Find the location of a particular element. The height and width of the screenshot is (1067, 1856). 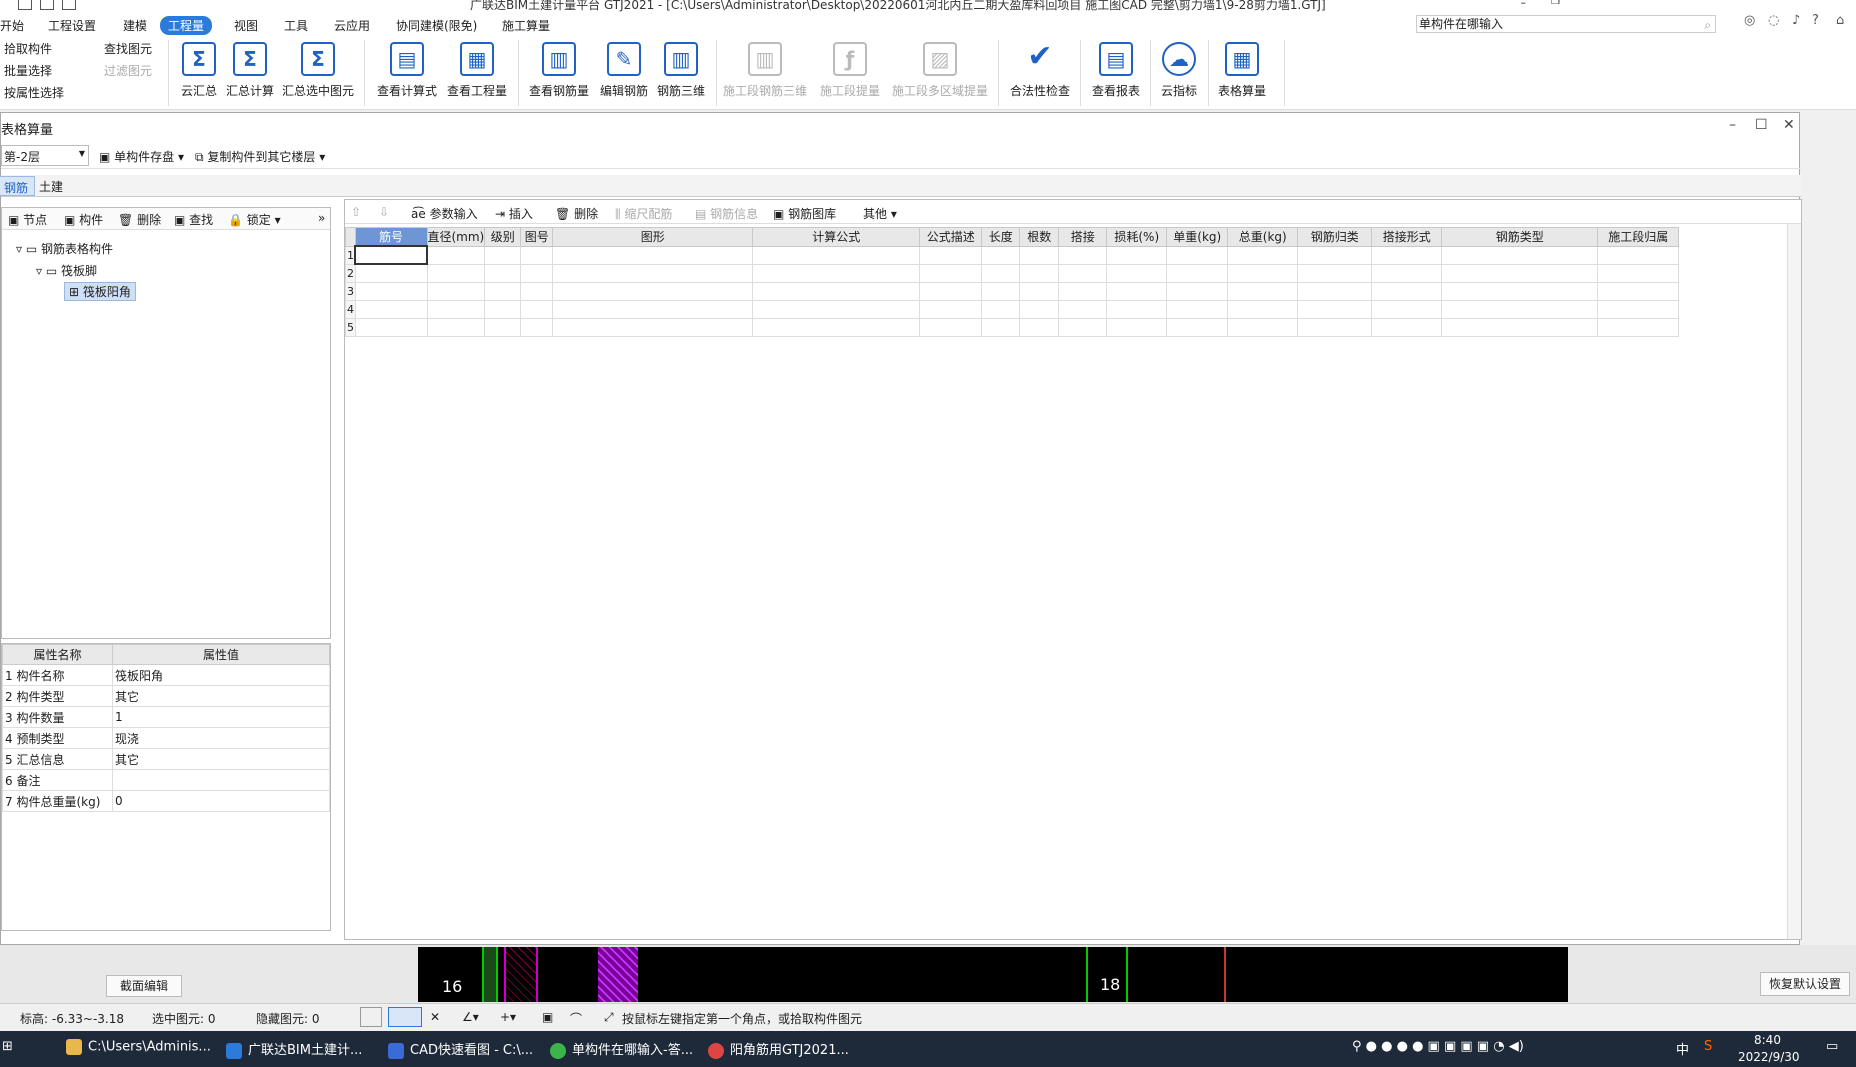

other-menu-button: 其他 ▾ is located at coordinates (880, 213).